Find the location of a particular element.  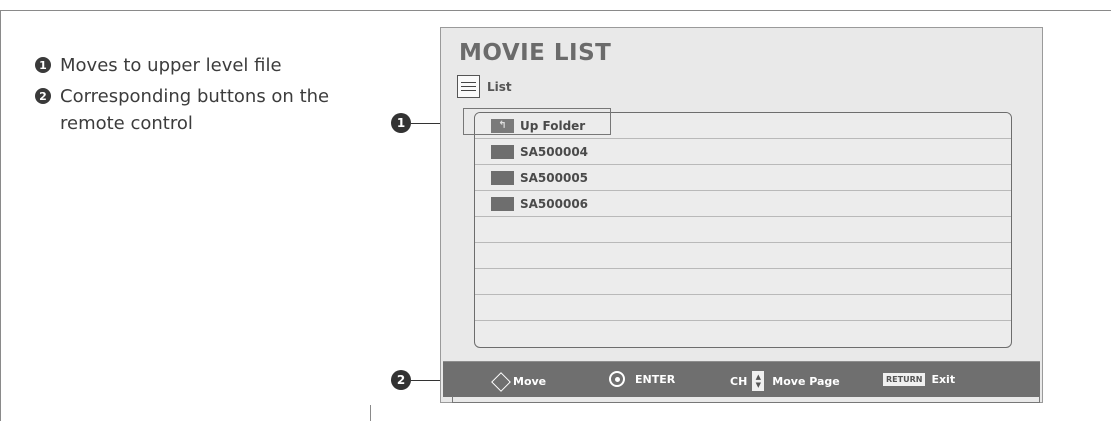

remote-guide-bar: Move ENTER CH ▲ ▼ Move Page RETURN Exit is located at coordinates (741, 379).